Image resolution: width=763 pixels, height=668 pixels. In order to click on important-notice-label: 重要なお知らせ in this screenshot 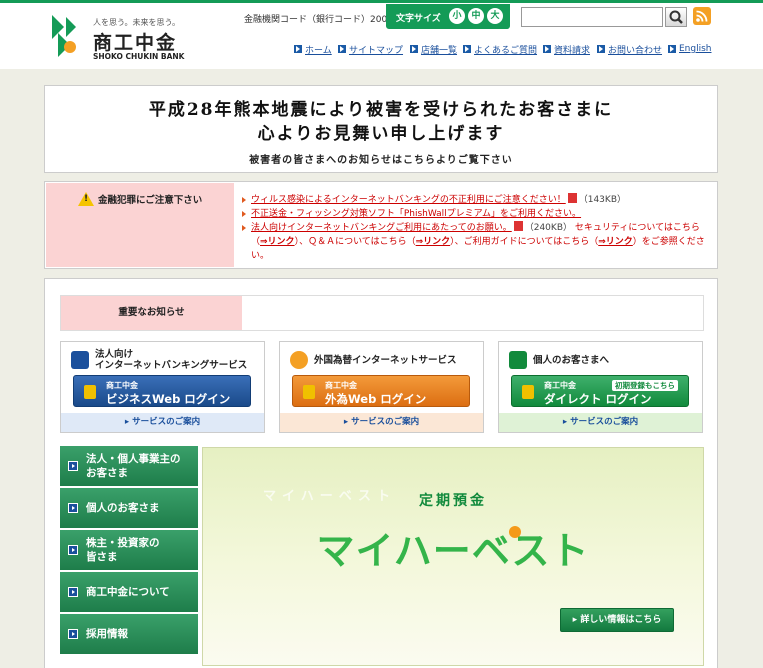, I will do `click(151, 313)`.